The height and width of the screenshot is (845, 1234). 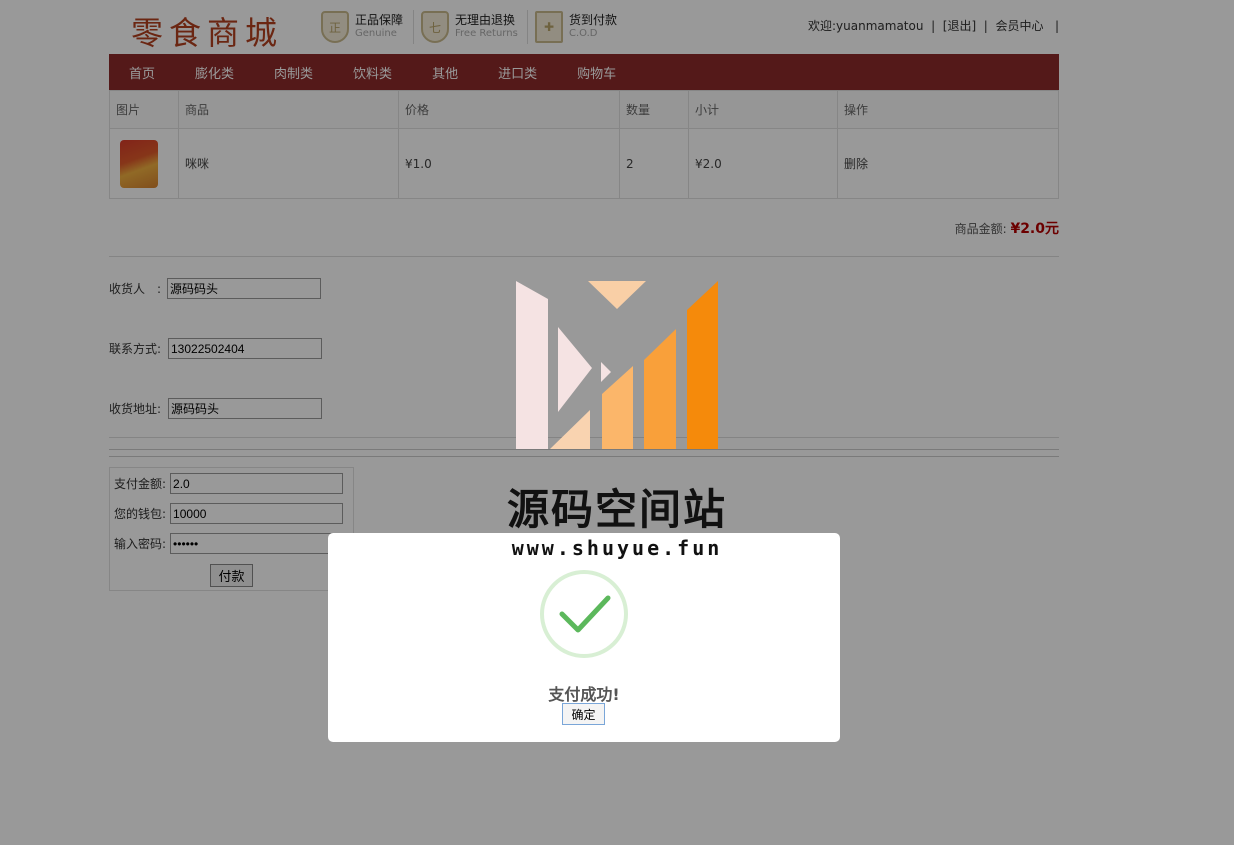 I want to click on check-mark-svg, so click(x=585, y=614).